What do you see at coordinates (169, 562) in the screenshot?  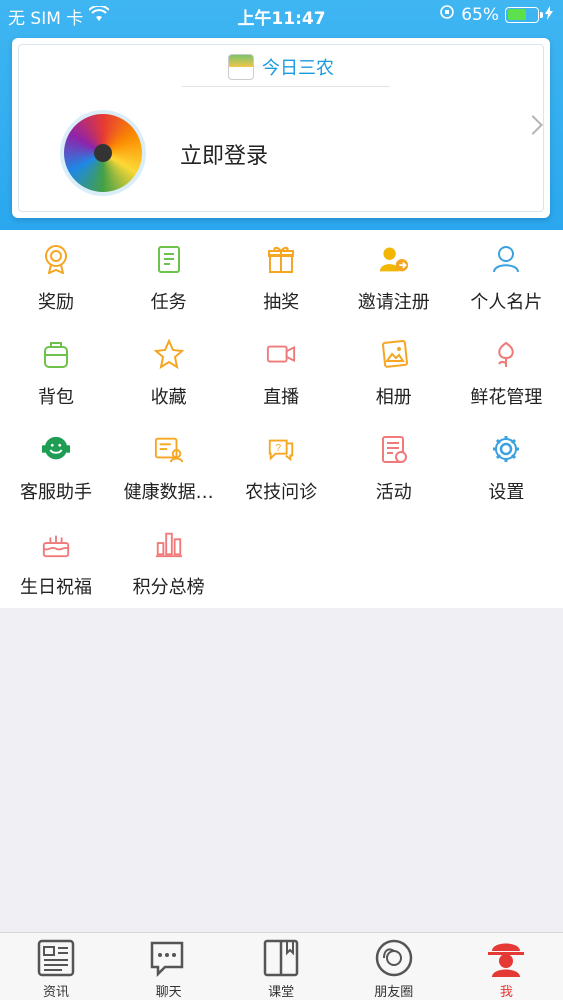 I see `grid-item-leaderboard: 积分总榜` at bounding box center [169, 562].